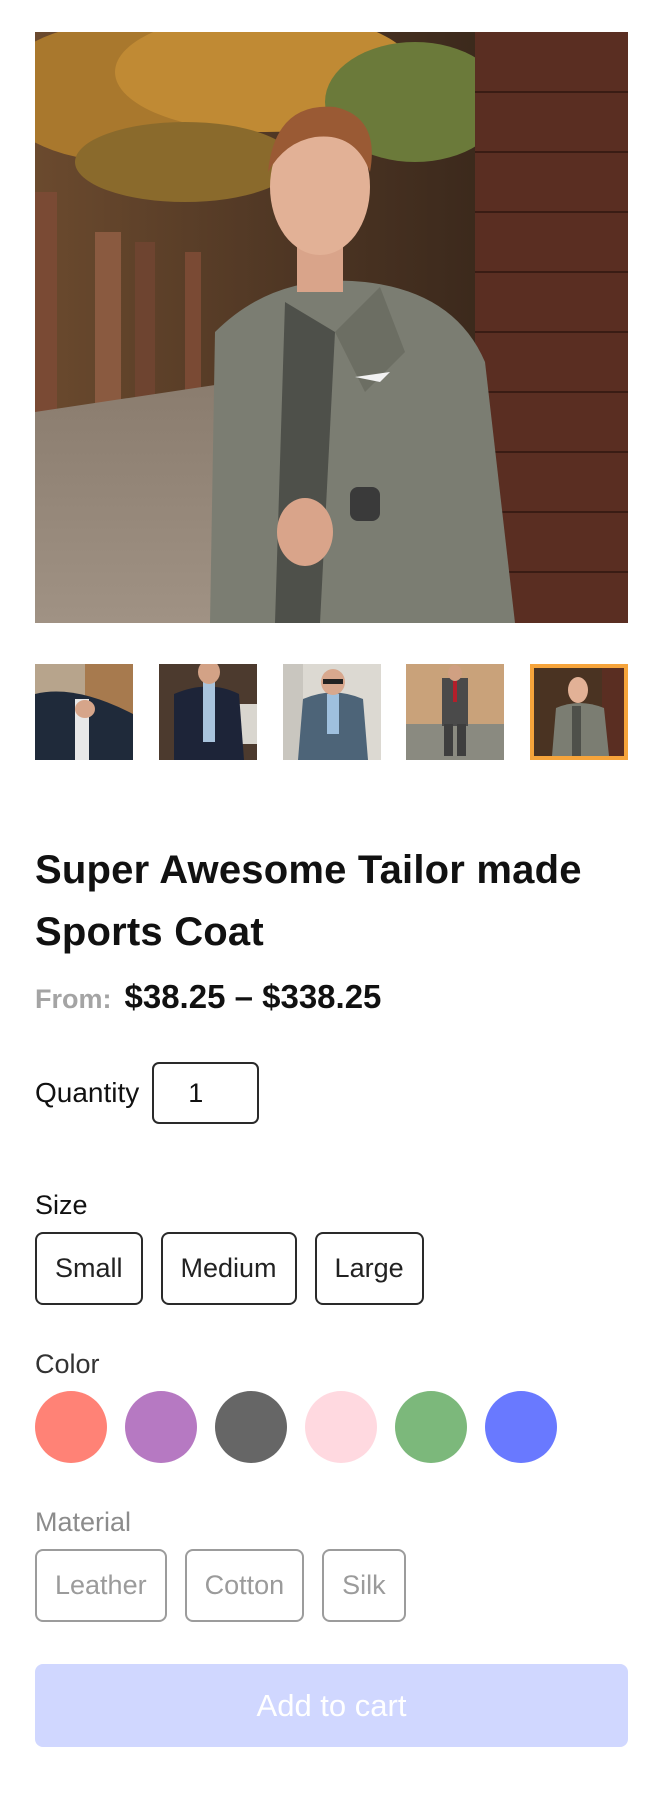 Image resolution: width=658 pixels, height=1811 pixels. What do you see at coordinates (364, 1585) in the screenshot?
I see `material-option-silk: Silk` at bounding box center [364, 1585].